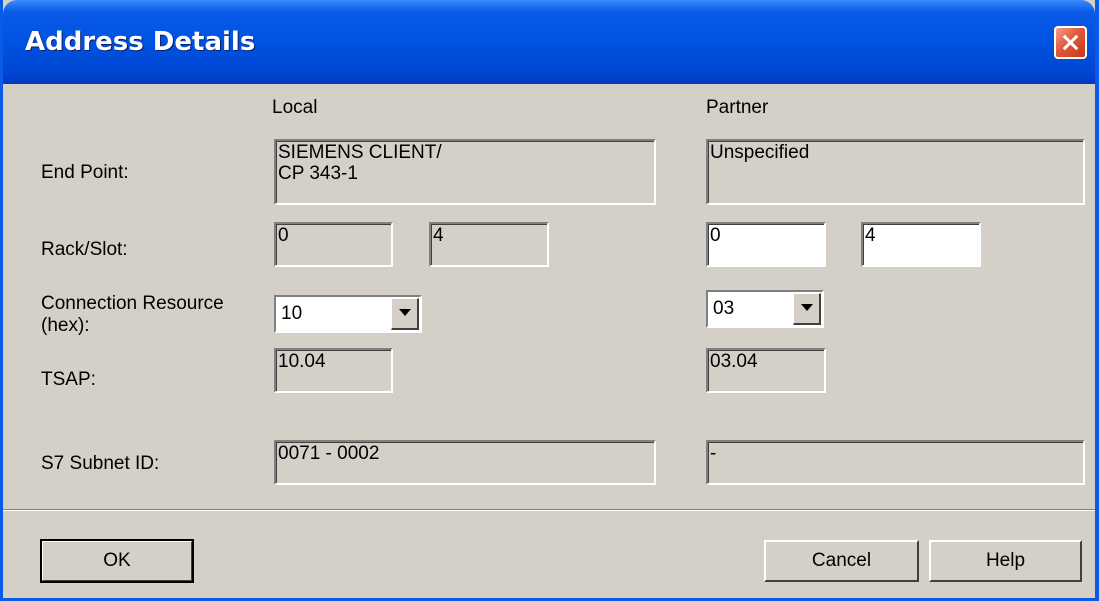 This screenshot has height=601, width=1099. I want to click on partner-header-label: Partner, so click(737, 107).